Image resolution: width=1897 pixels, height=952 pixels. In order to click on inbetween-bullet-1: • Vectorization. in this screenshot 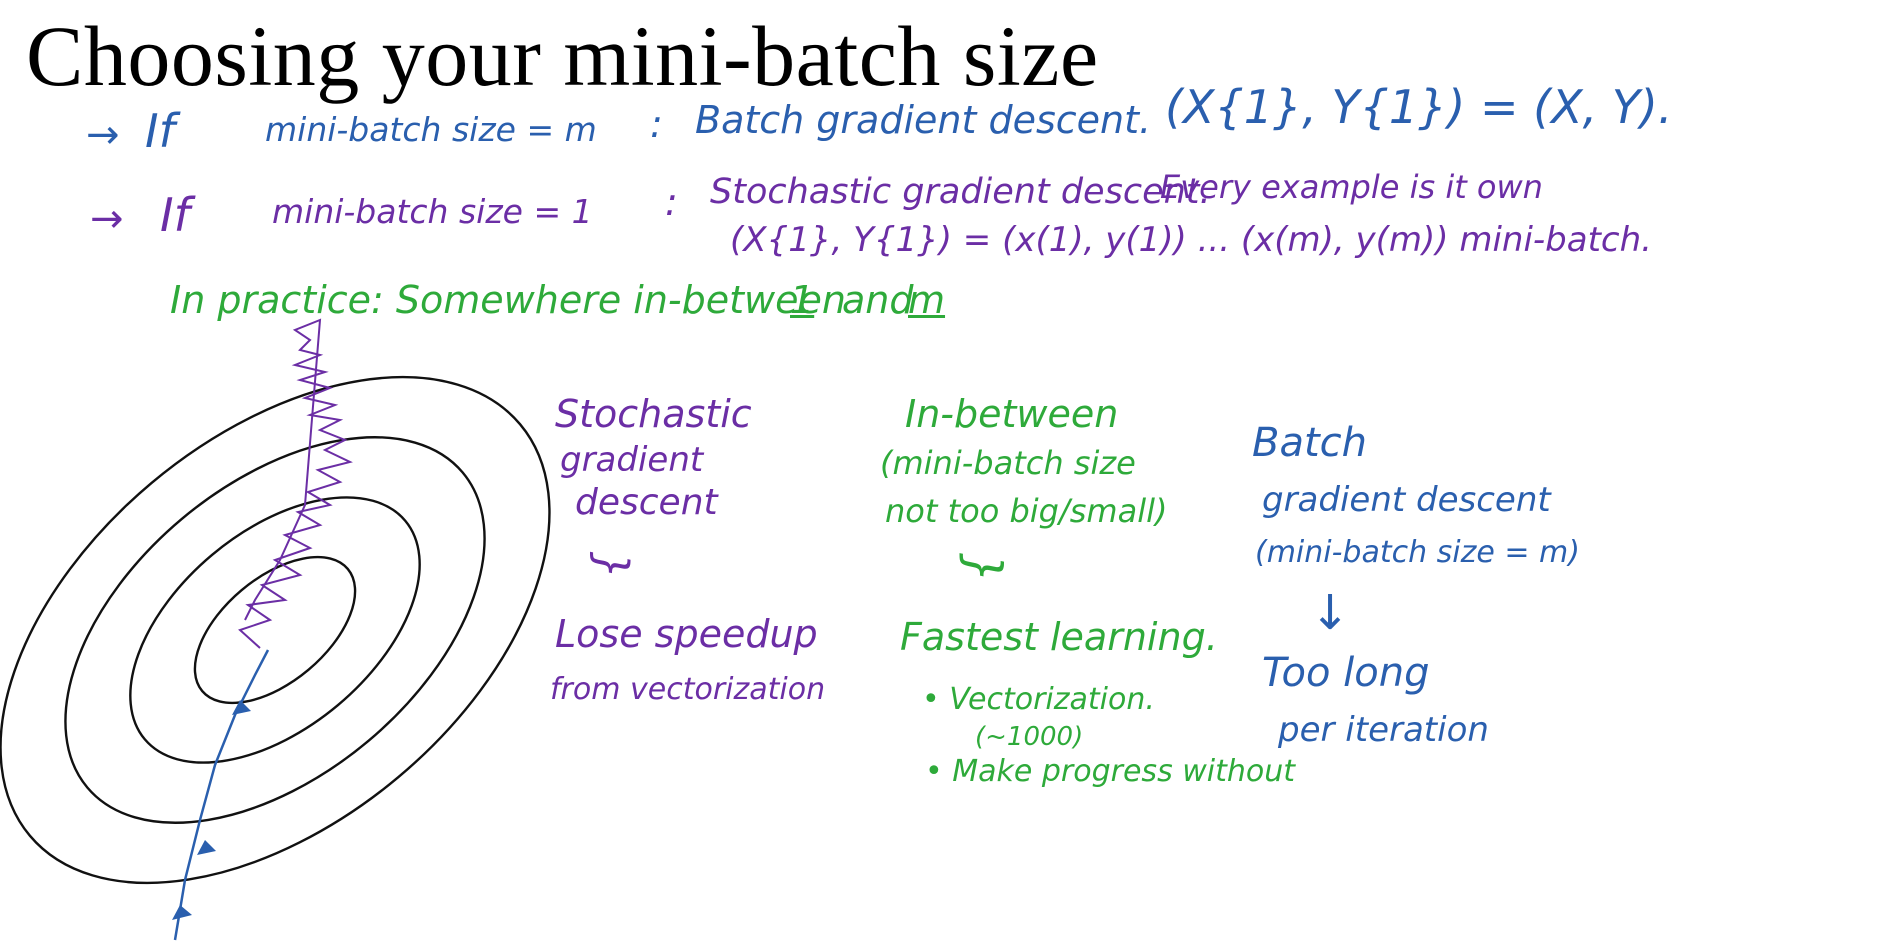, I will do `click(1038, 699)`.